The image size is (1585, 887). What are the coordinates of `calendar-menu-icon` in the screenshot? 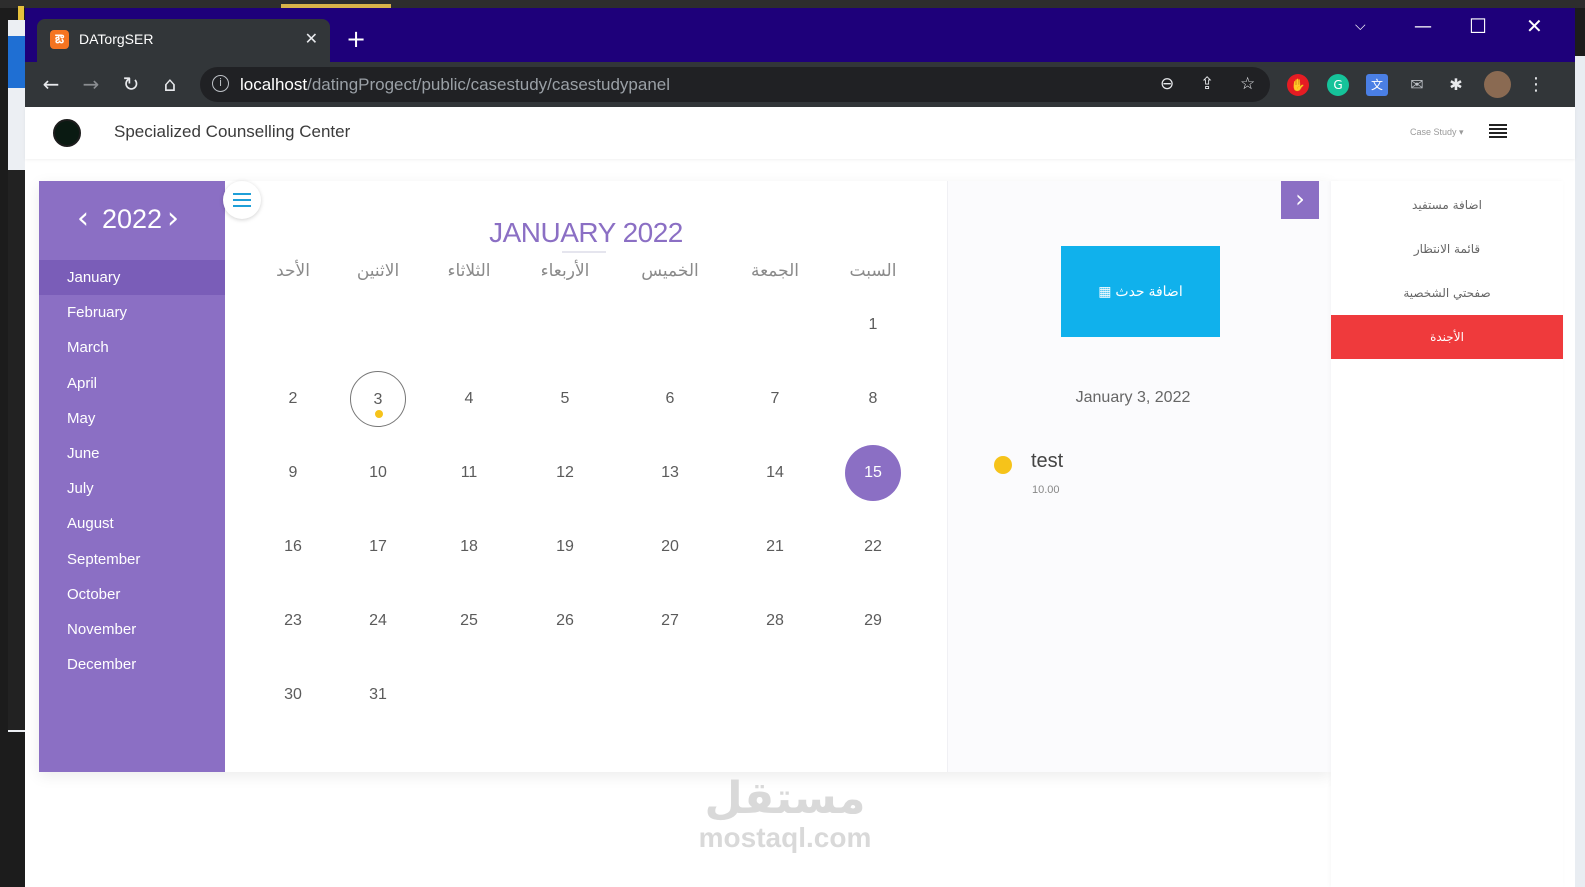 It's located at (242, 200).